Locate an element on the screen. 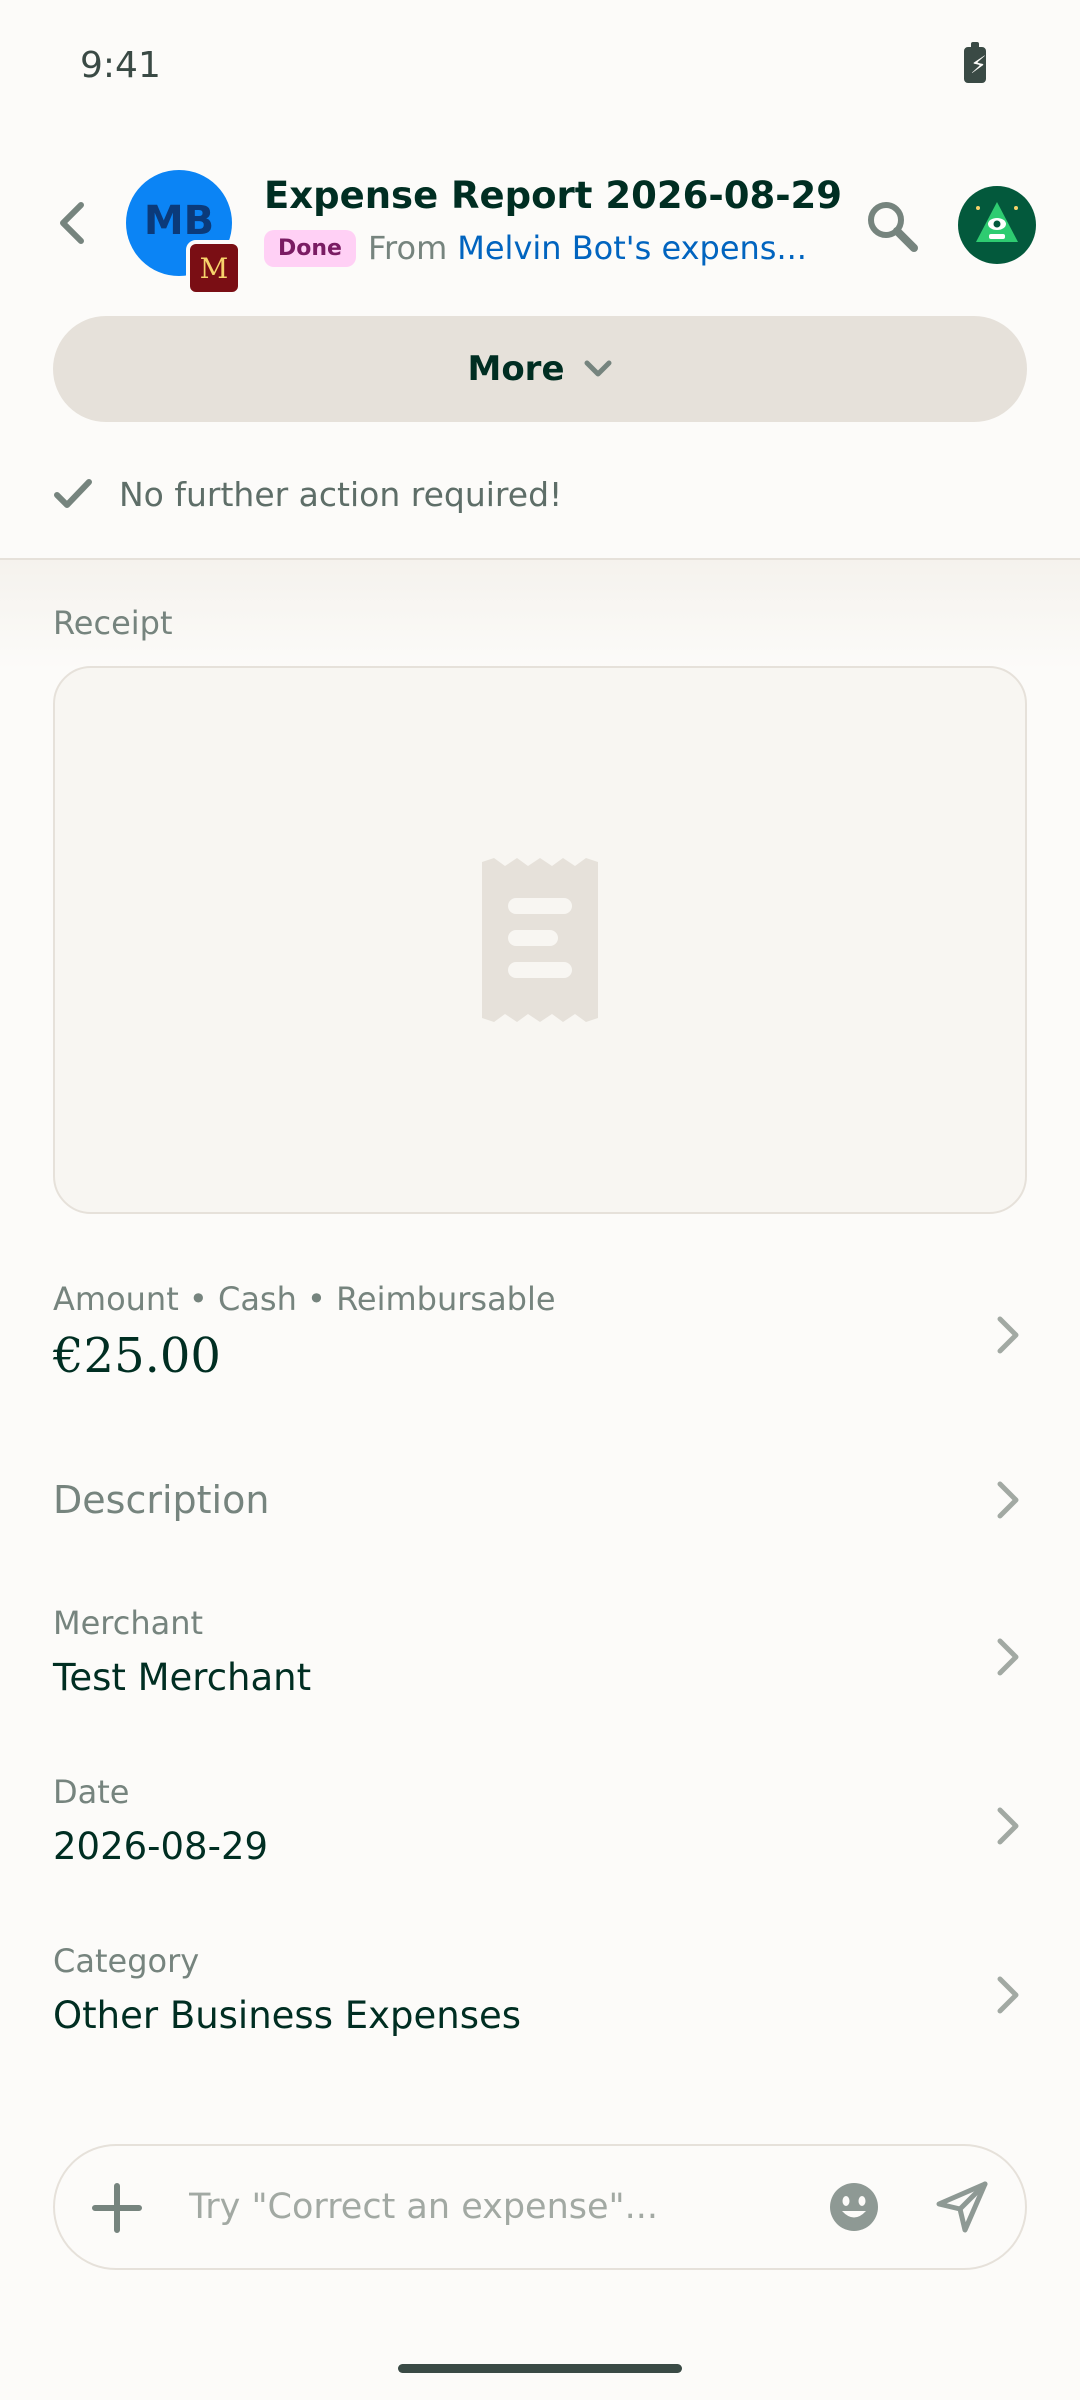  battery-icon: ⚡ is located at coordinates (975, 62).